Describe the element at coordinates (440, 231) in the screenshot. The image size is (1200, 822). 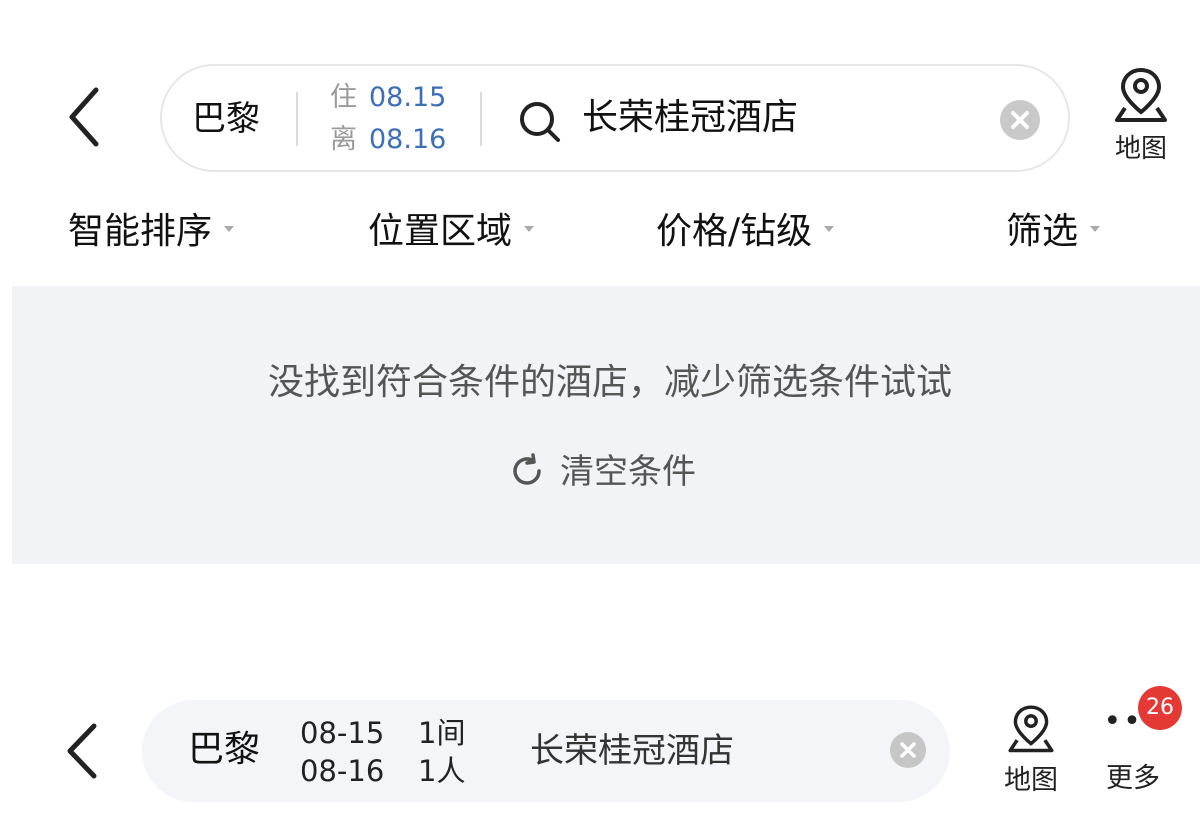
I see `filter-tab-label: 位置区域` at that location.